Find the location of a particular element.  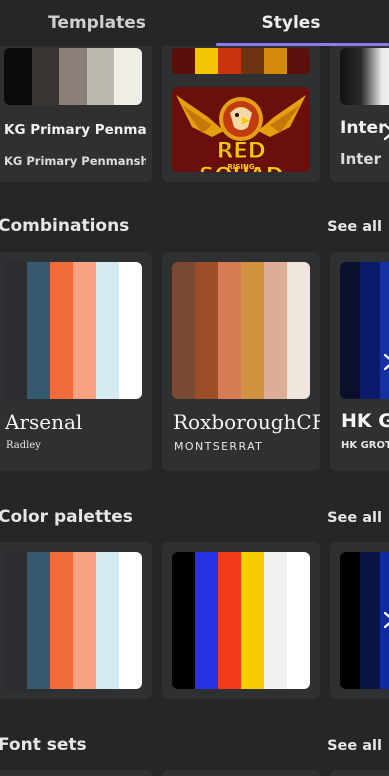

see-all-color-palettes-link: See all is located at coordinates (354, 518).